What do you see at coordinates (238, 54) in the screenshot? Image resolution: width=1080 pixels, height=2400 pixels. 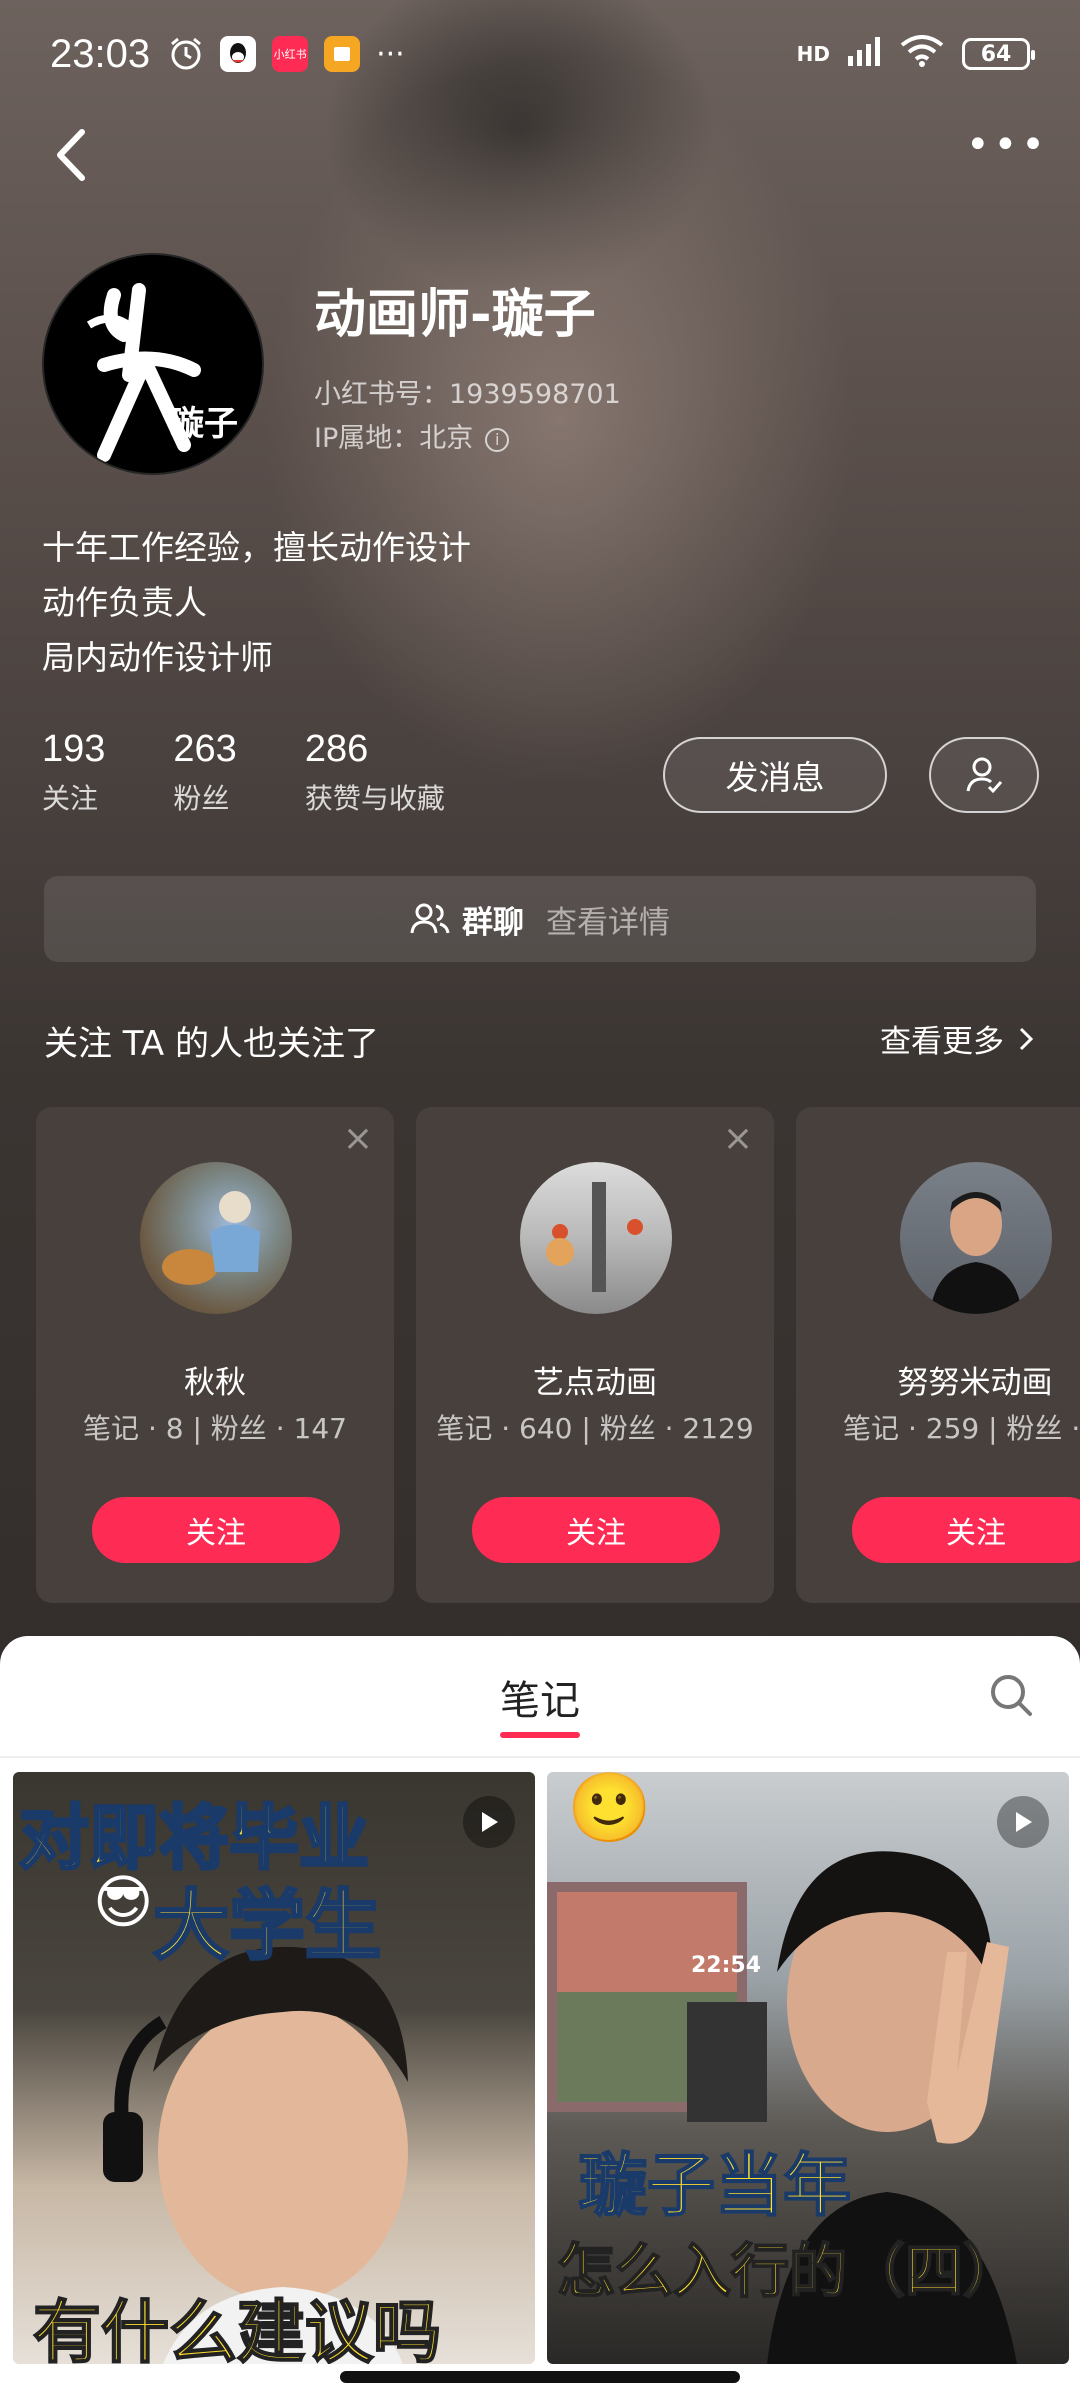 I see `qq-icon` at bounding box center [238, 54].